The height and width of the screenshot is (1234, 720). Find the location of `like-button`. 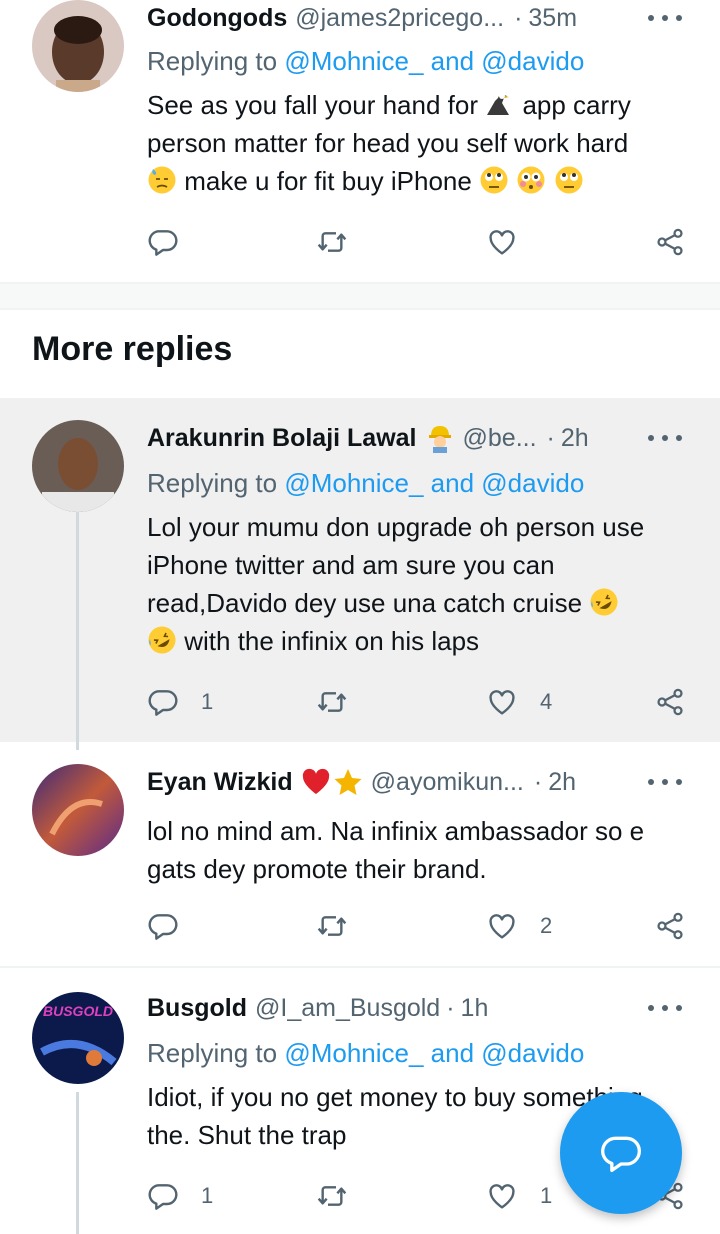

like-button is located at coordinates (502, 242).